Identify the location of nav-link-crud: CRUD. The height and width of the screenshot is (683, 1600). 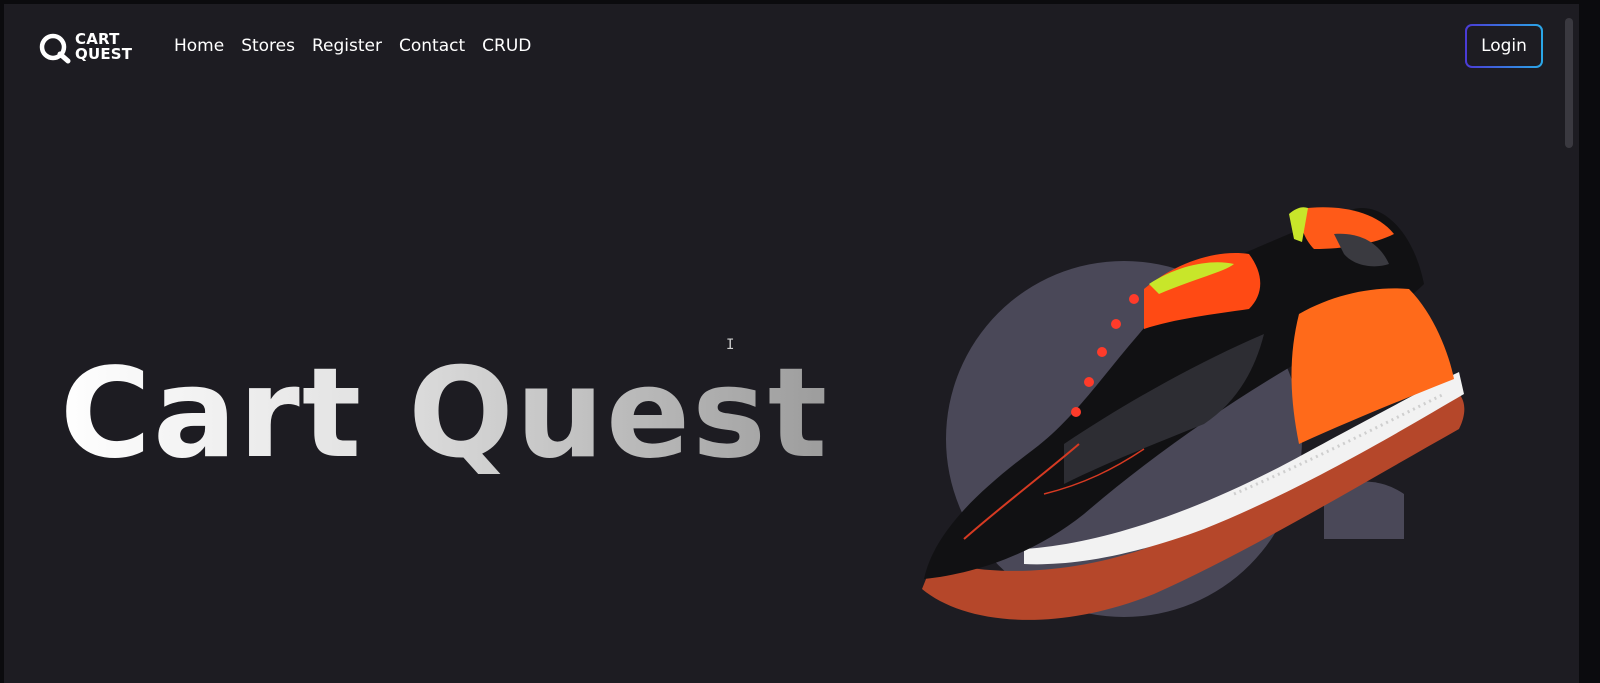
(506, 46).